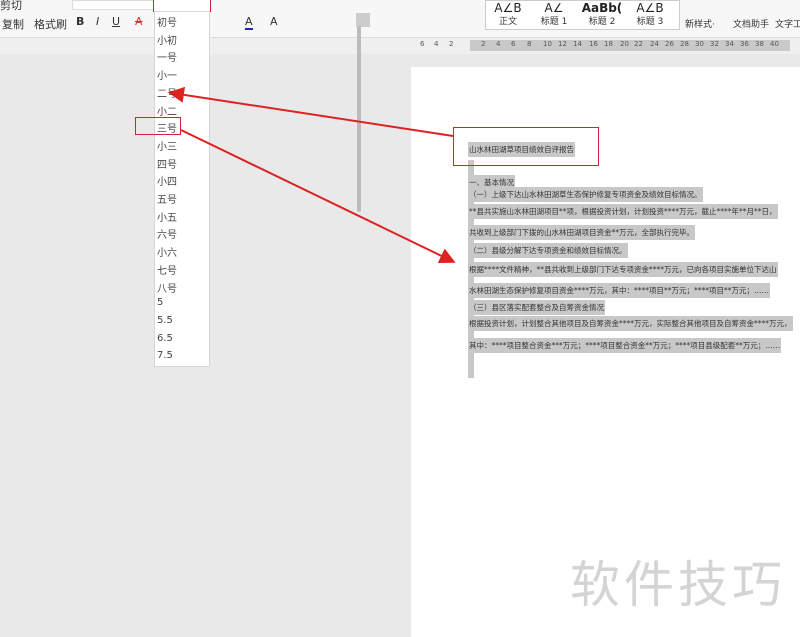 The height and width of the screenshot is (637, 800). What do you see at coordinates (318, 196) in the screenshot?
I see `arrow-option-to-body` at bounding box center [318, 196].